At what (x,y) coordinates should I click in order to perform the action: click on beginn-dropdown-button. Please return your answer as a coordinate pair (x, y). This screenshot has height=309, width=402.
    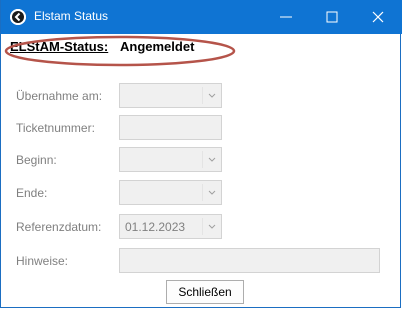
    Looking at the image, I should click on (211, 159).